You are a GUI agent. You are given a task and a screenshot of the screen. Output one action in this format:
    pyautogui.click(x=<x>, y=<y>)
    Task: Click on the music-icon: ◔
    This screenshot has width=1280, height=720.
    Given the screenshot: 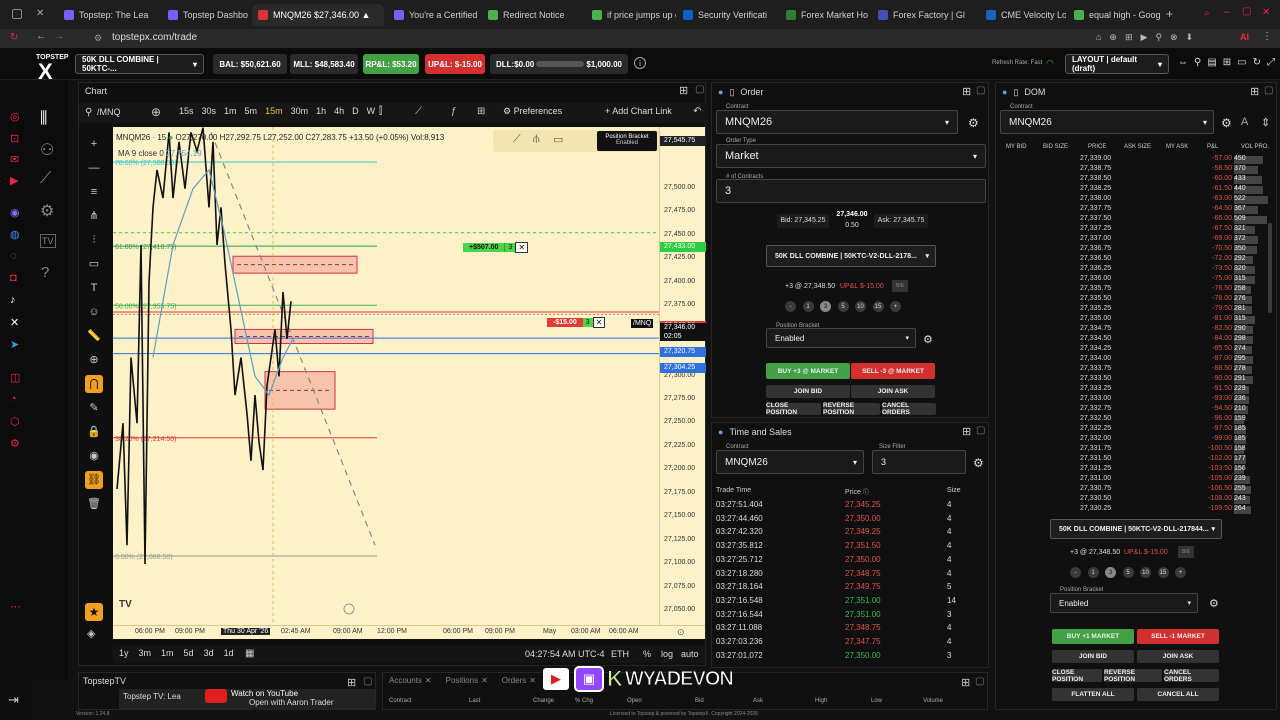 What is the action you would take?
    pyautogui.click(x=13, y=399)
    